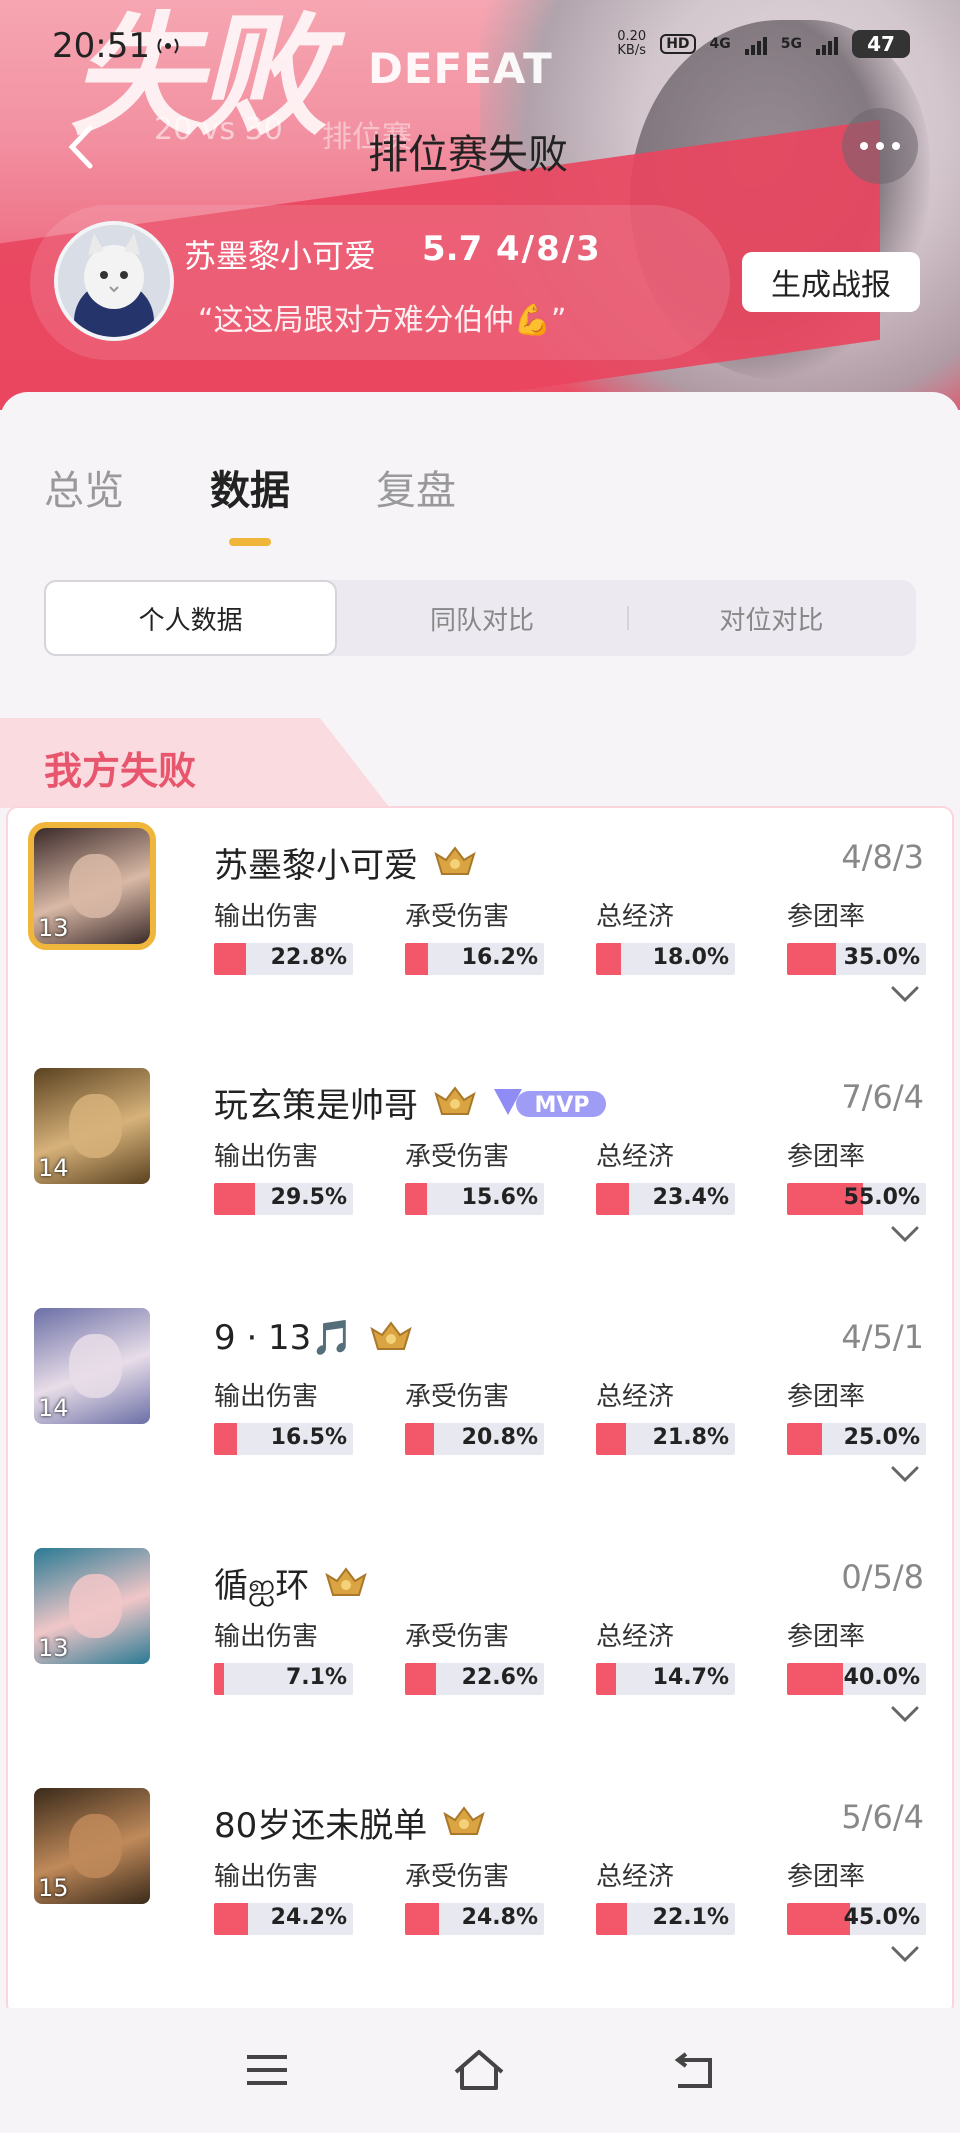 Image resolution: width=960 pixels, height=2133 pixels. What do you see at coordinates (283, 1655) in the screenshot?
I see `stat-column: 输出伤害 7.1%` at bounding box center [283, 1655].